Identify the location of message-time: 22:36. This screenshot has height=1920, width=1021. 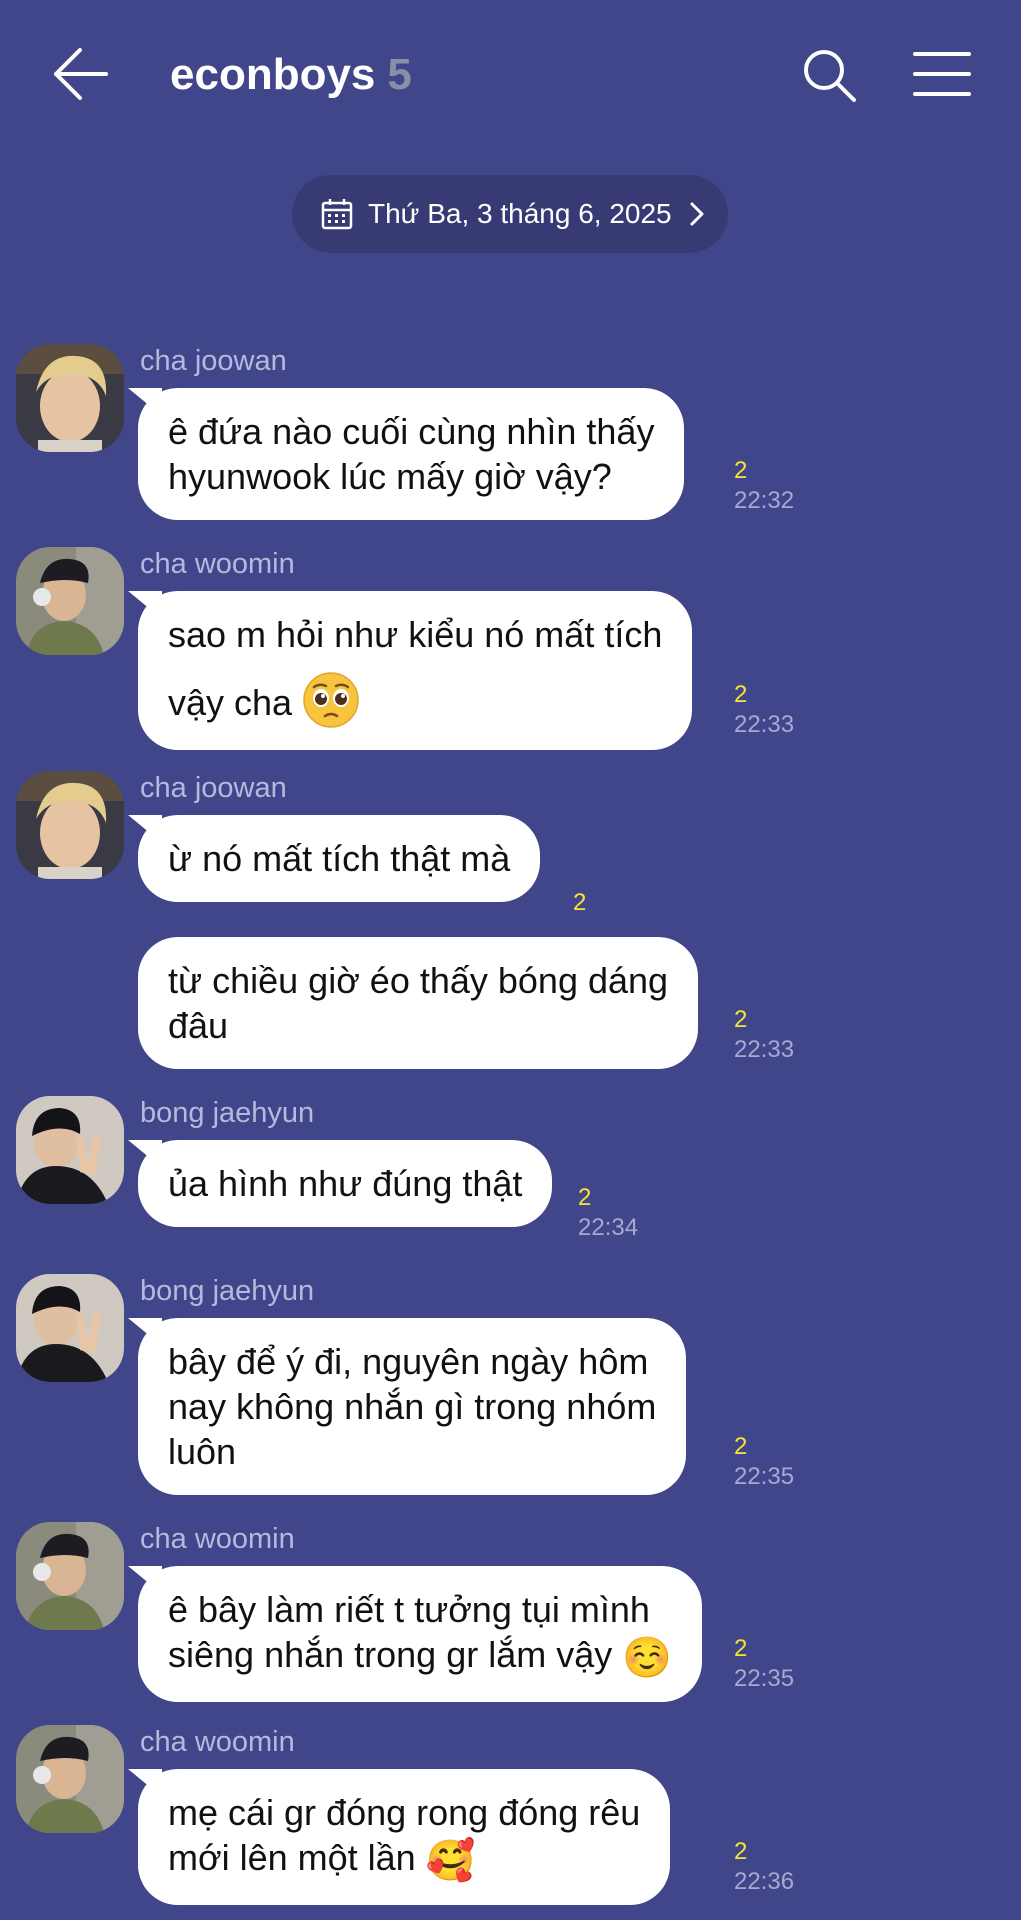
(764, 1881).